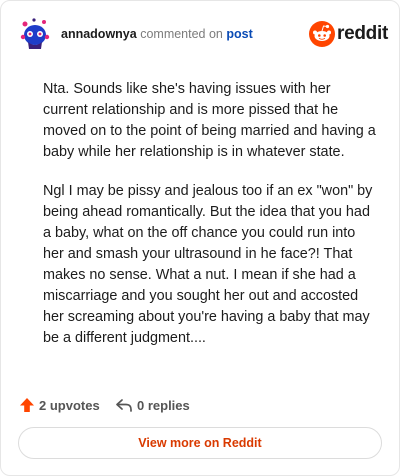 This screenshot has height=476, width=400. I want to click on comment-header: annadownya commented on post reddit, so click(203, 35).